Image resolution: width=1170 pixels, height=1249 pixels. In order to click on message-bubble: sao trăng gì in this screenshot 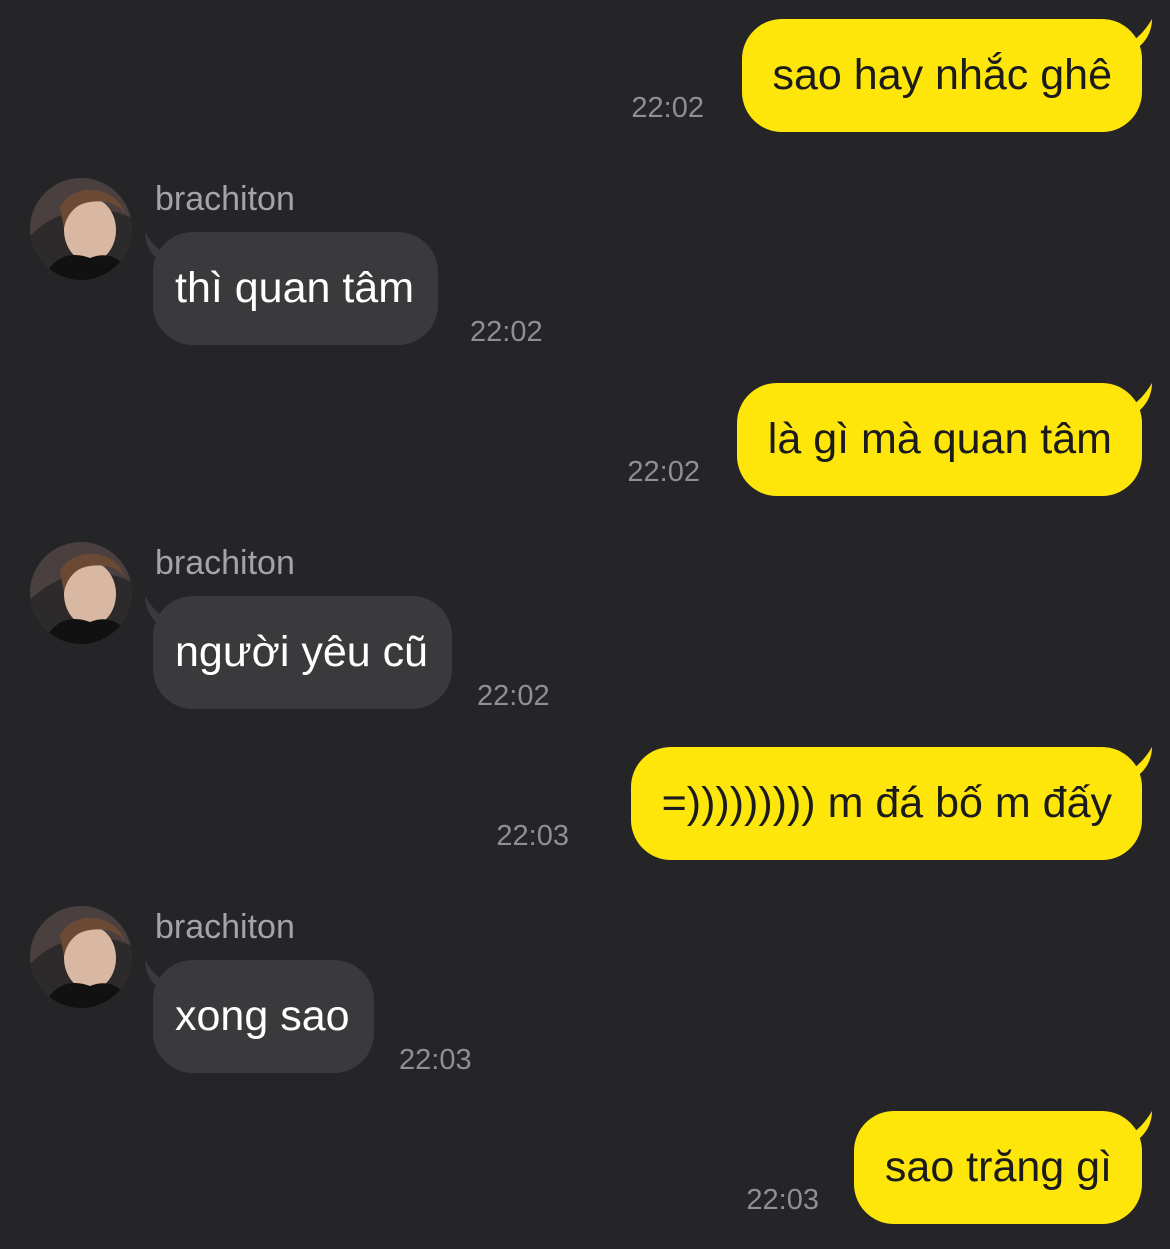, I will do `click(997, 1167)`.